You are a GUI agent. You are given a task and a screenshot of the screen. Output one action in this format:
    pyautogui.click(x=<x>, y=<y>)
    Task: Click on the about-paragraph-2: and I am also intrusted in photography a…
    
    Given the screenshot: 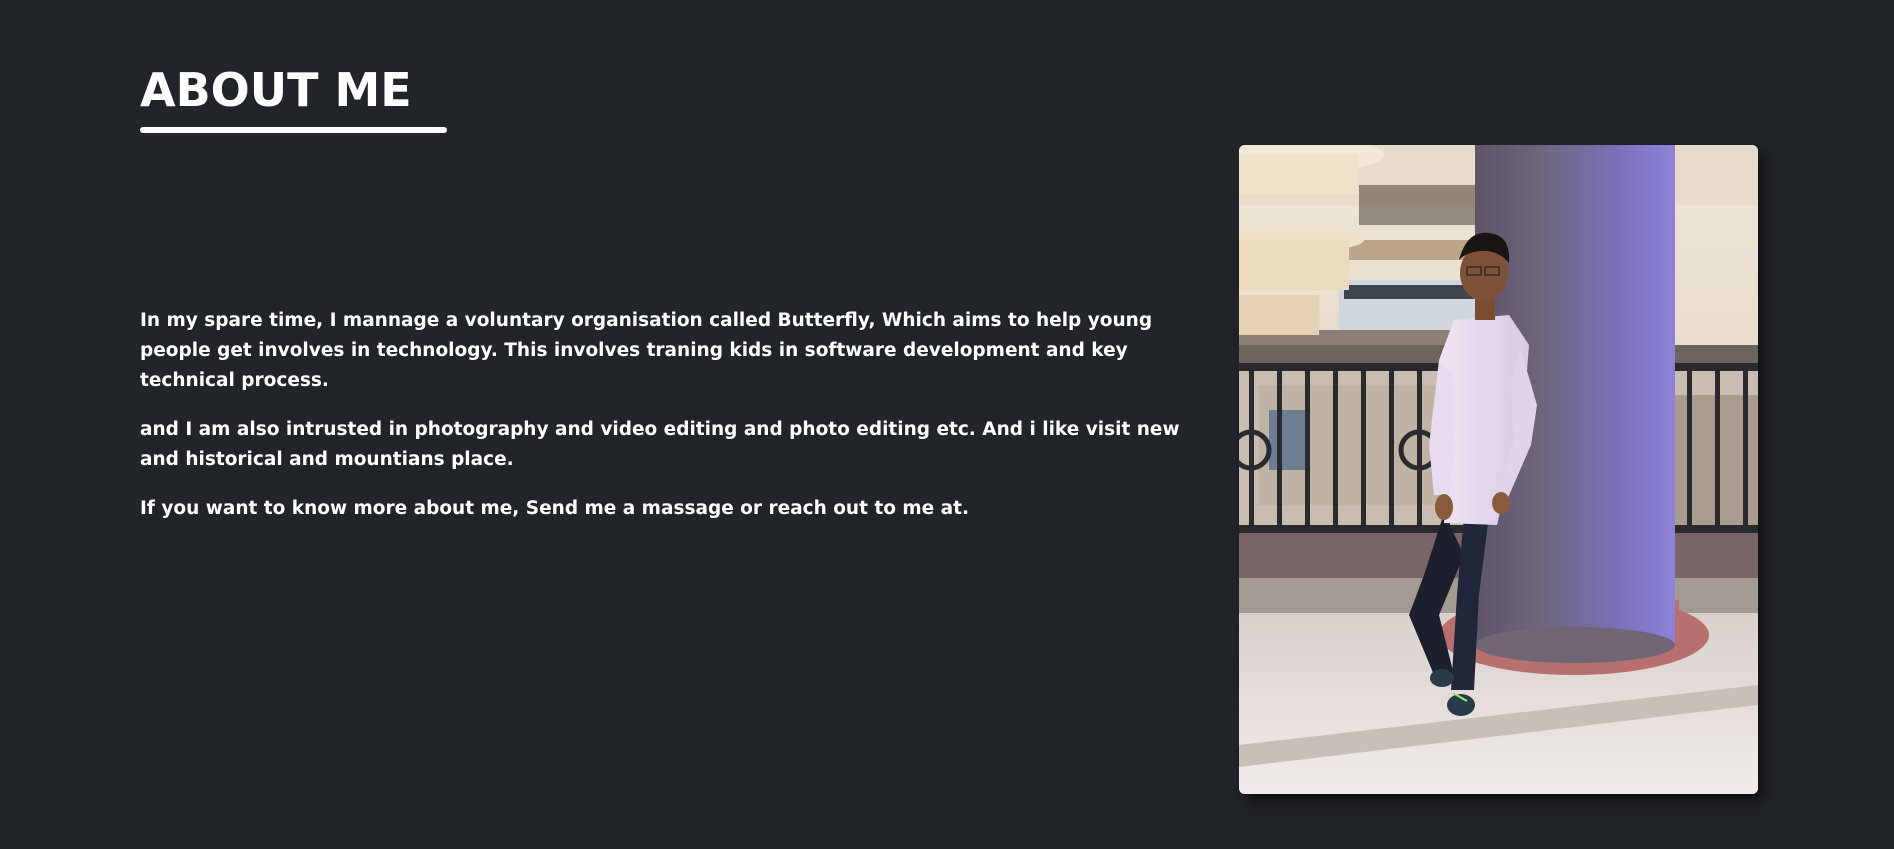 What is the action you would take?
    pyautogui.click(x=660, y=444)
    